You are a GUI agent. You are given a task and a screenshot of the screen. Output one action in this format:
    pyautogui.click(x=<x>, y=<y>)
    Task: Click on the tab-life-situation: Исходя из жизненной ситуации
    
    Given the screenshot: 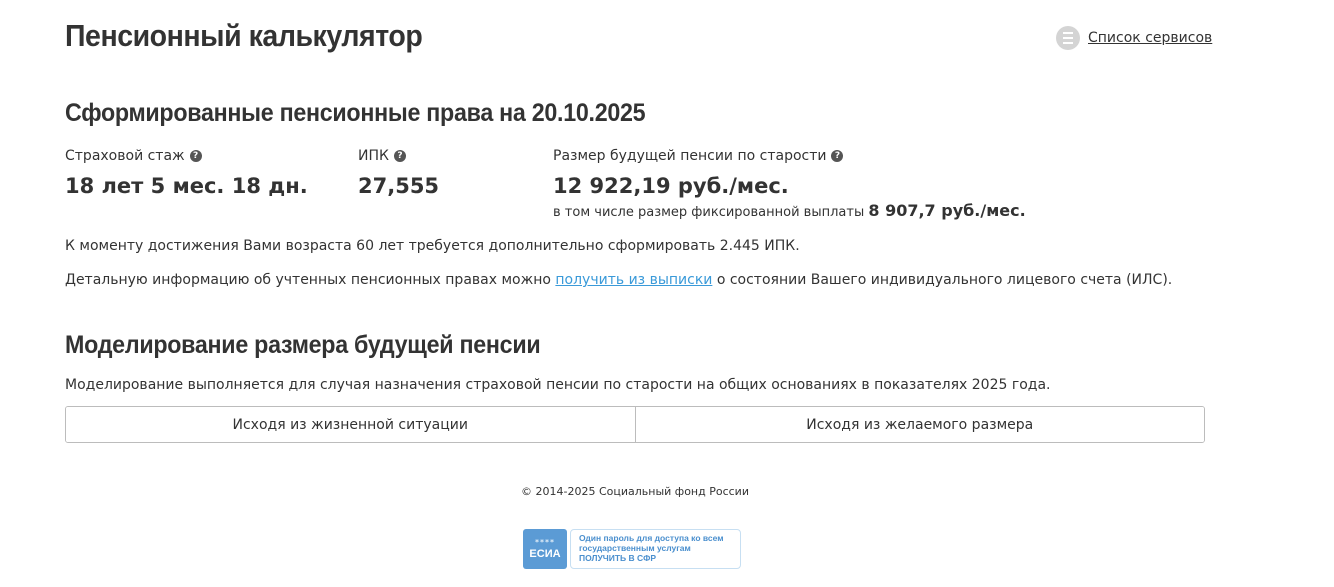 What is the action you would take?
    pyautogui.click(x=350, y=424)
    